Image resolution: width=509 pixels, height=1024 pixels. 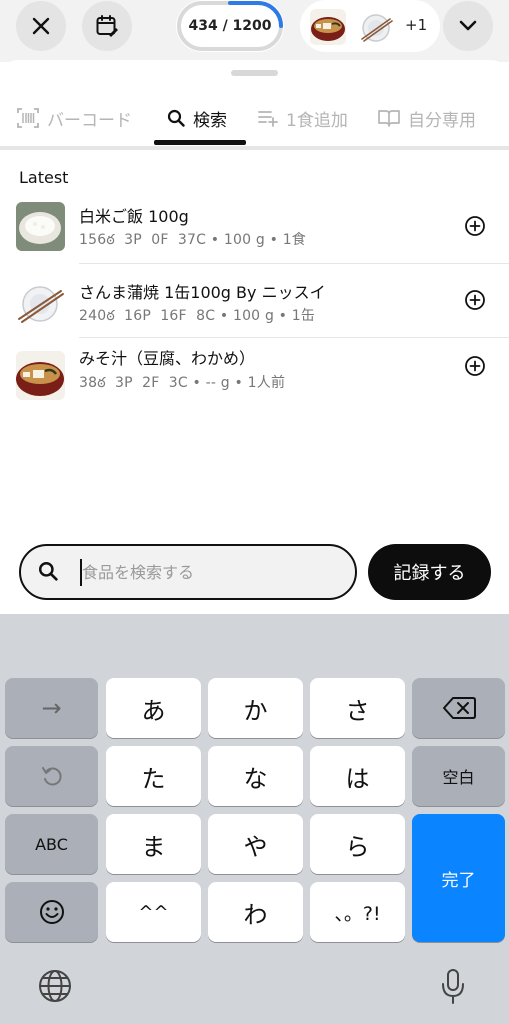 What do you see at coordinates (28, 118) in the screenshot?
I see `barcode-icon` at bounding box center [28, 118].